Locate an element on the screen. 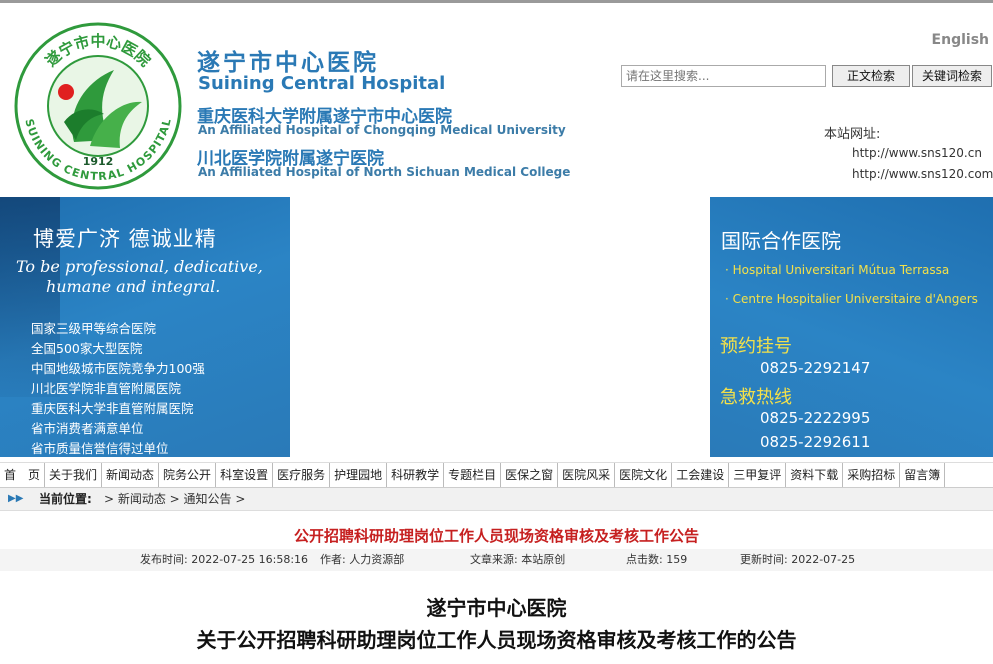 Image resolution: width=993 pixels, height=664 pixels. hospital-slogan: 博爱广济 德诚业精 is located at coordinates (125, 239).